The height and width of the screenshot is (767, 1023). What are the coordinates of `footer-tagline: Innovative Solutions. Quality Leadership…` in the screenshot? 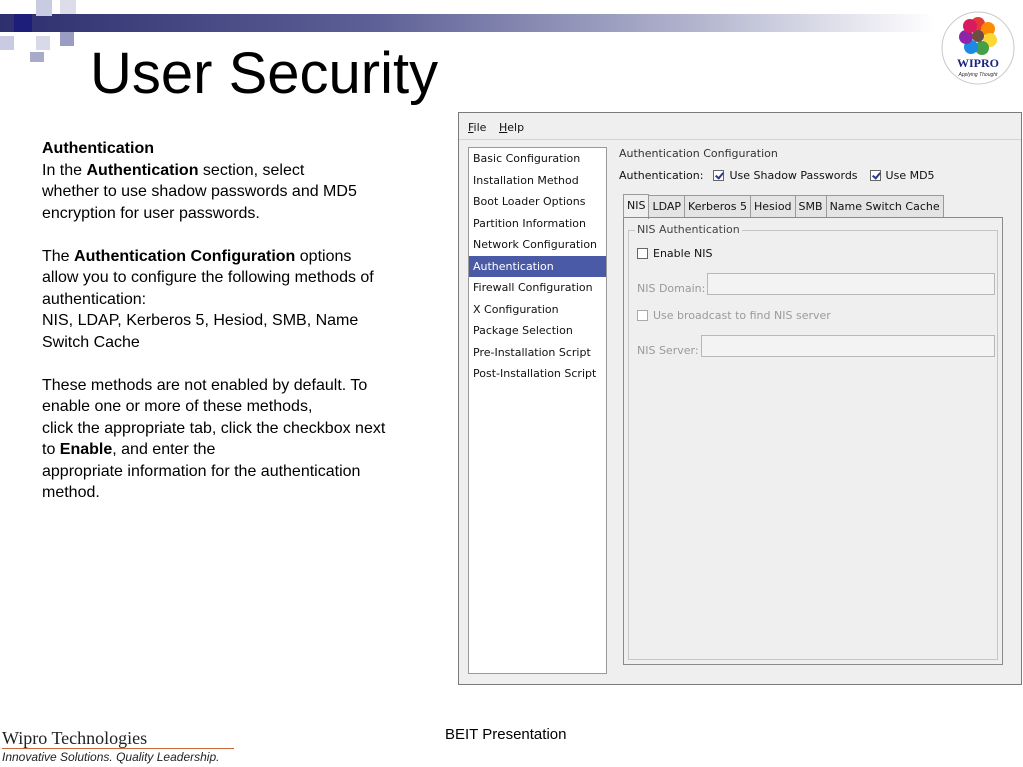 It's located at (111, 757).